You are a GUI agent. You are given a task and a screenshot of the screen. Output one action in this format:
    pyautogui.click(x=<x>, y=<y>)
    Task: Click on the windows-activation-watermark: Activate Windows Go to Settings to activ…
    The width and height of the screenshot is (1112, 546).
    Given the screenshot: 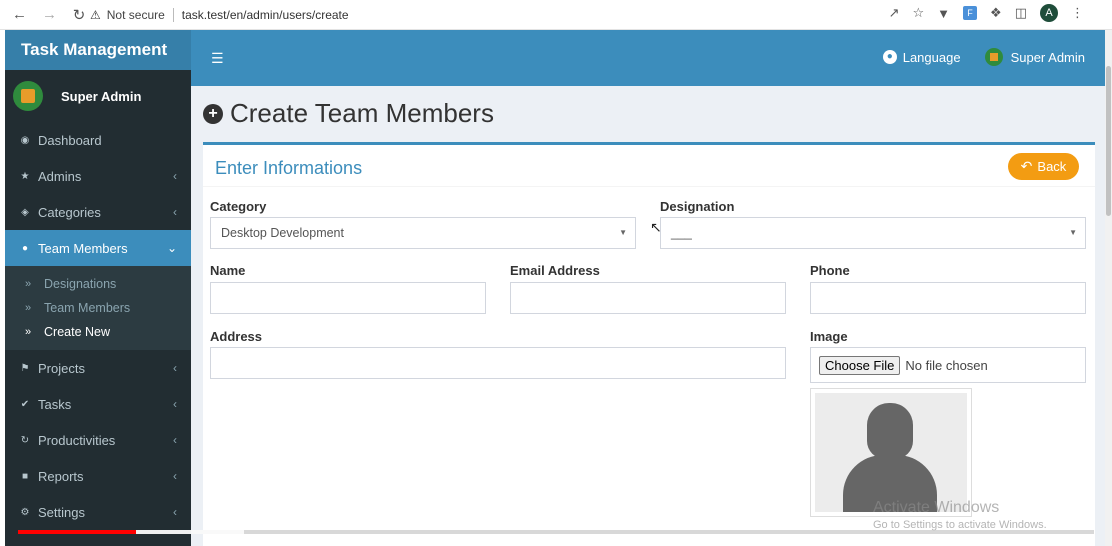 What is the action you would take?
    pyautogui.click(x=960, y=515)
    